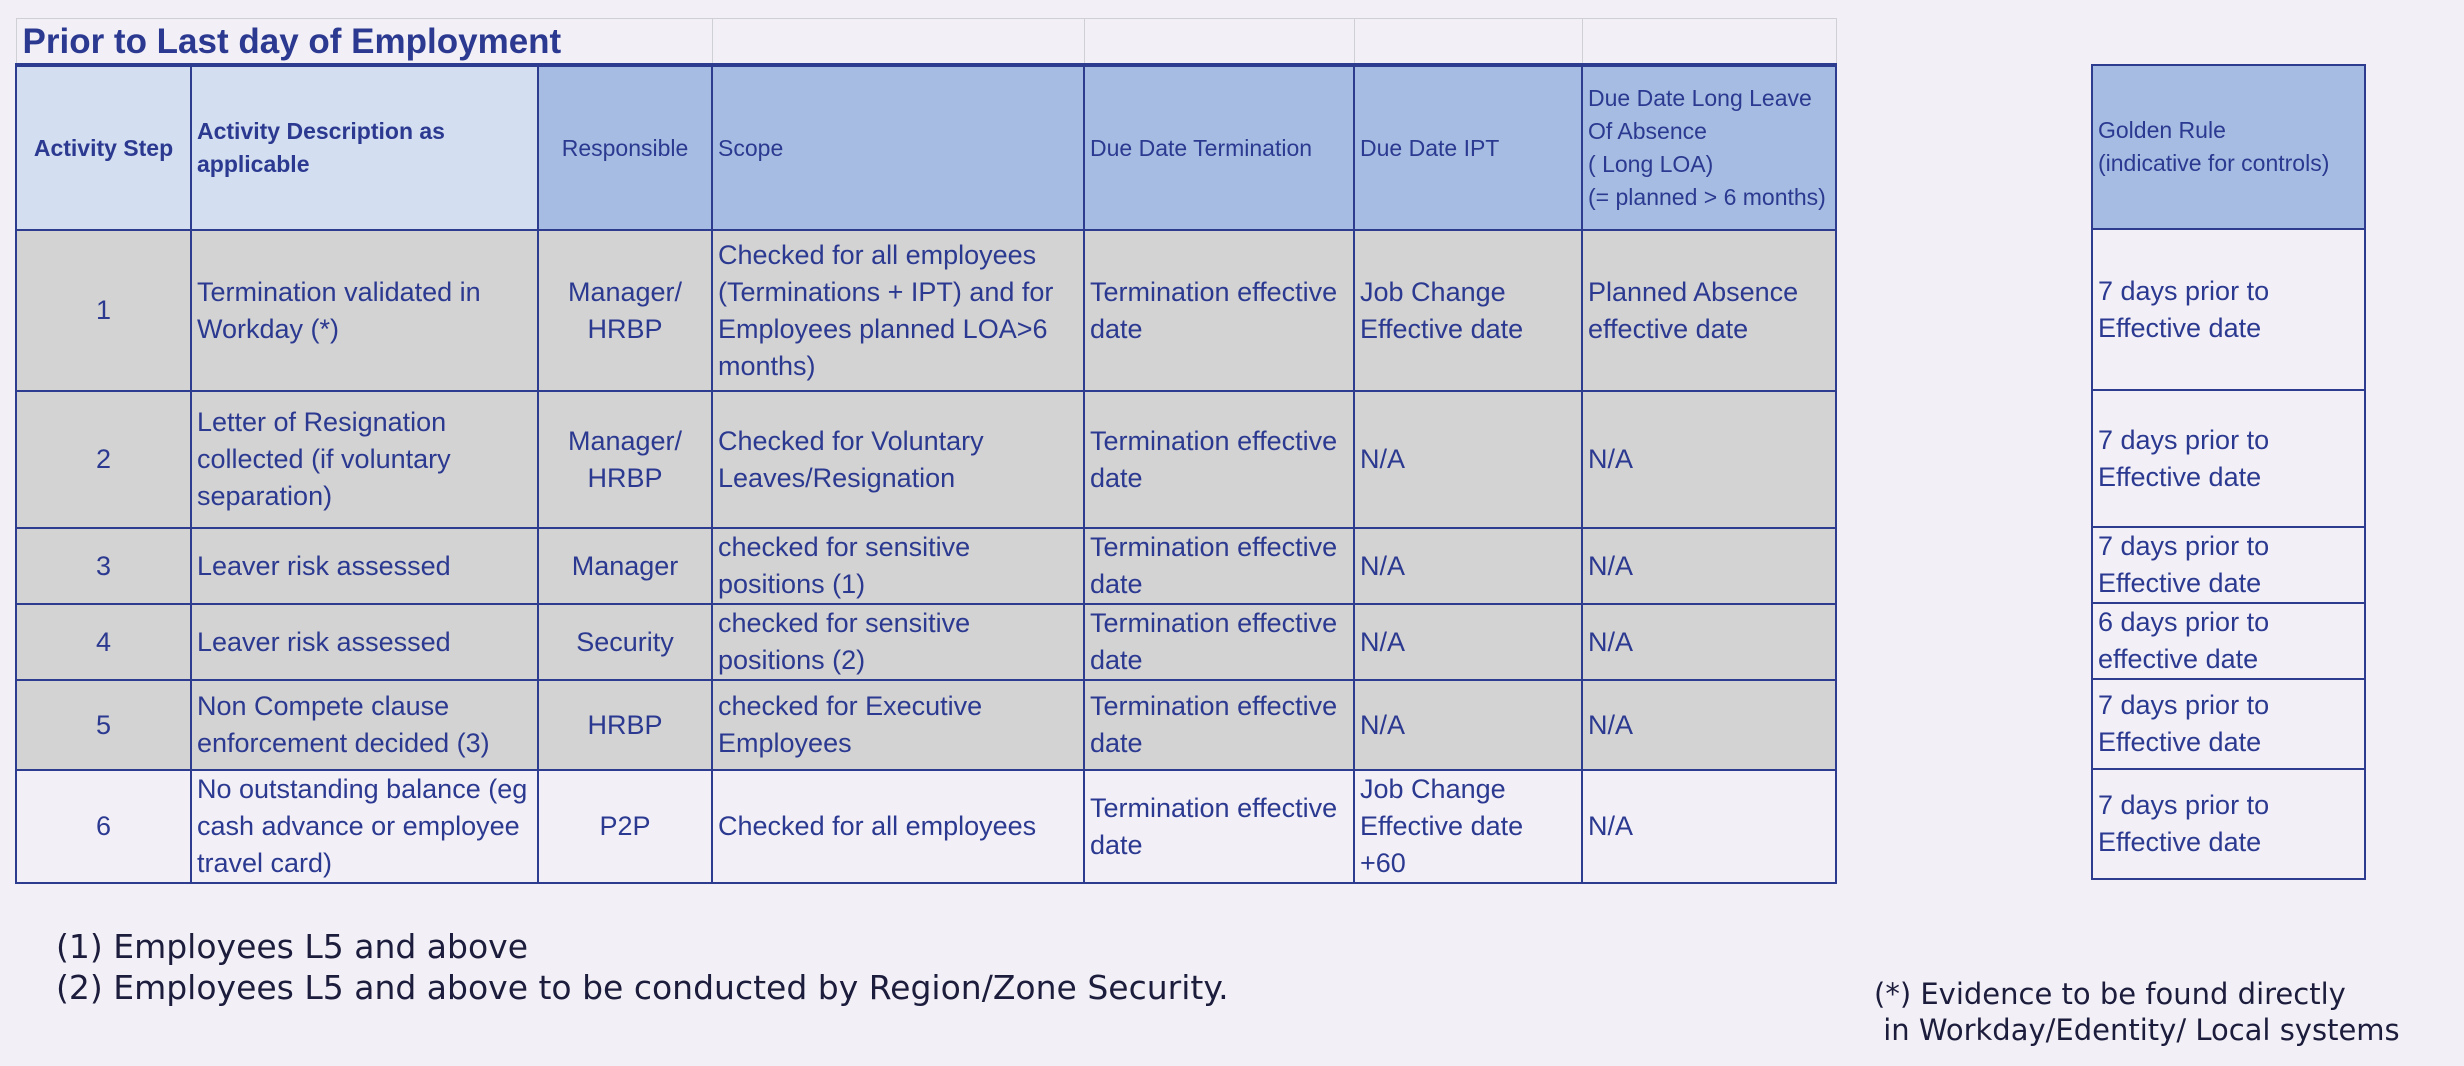 This screenshot has height=1066, width=2464. I want to click on description-cell: Termination validated in Workday (*), so click(364, 310).